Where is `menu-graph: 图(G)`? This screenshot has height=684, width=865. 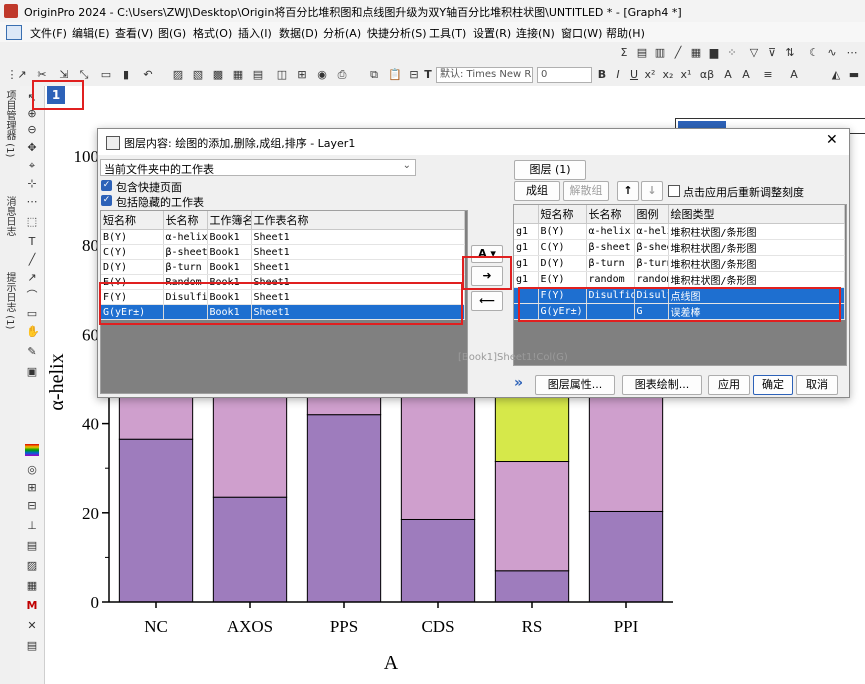
menu-graph: 图(G) is located at coordinates (172, 33).